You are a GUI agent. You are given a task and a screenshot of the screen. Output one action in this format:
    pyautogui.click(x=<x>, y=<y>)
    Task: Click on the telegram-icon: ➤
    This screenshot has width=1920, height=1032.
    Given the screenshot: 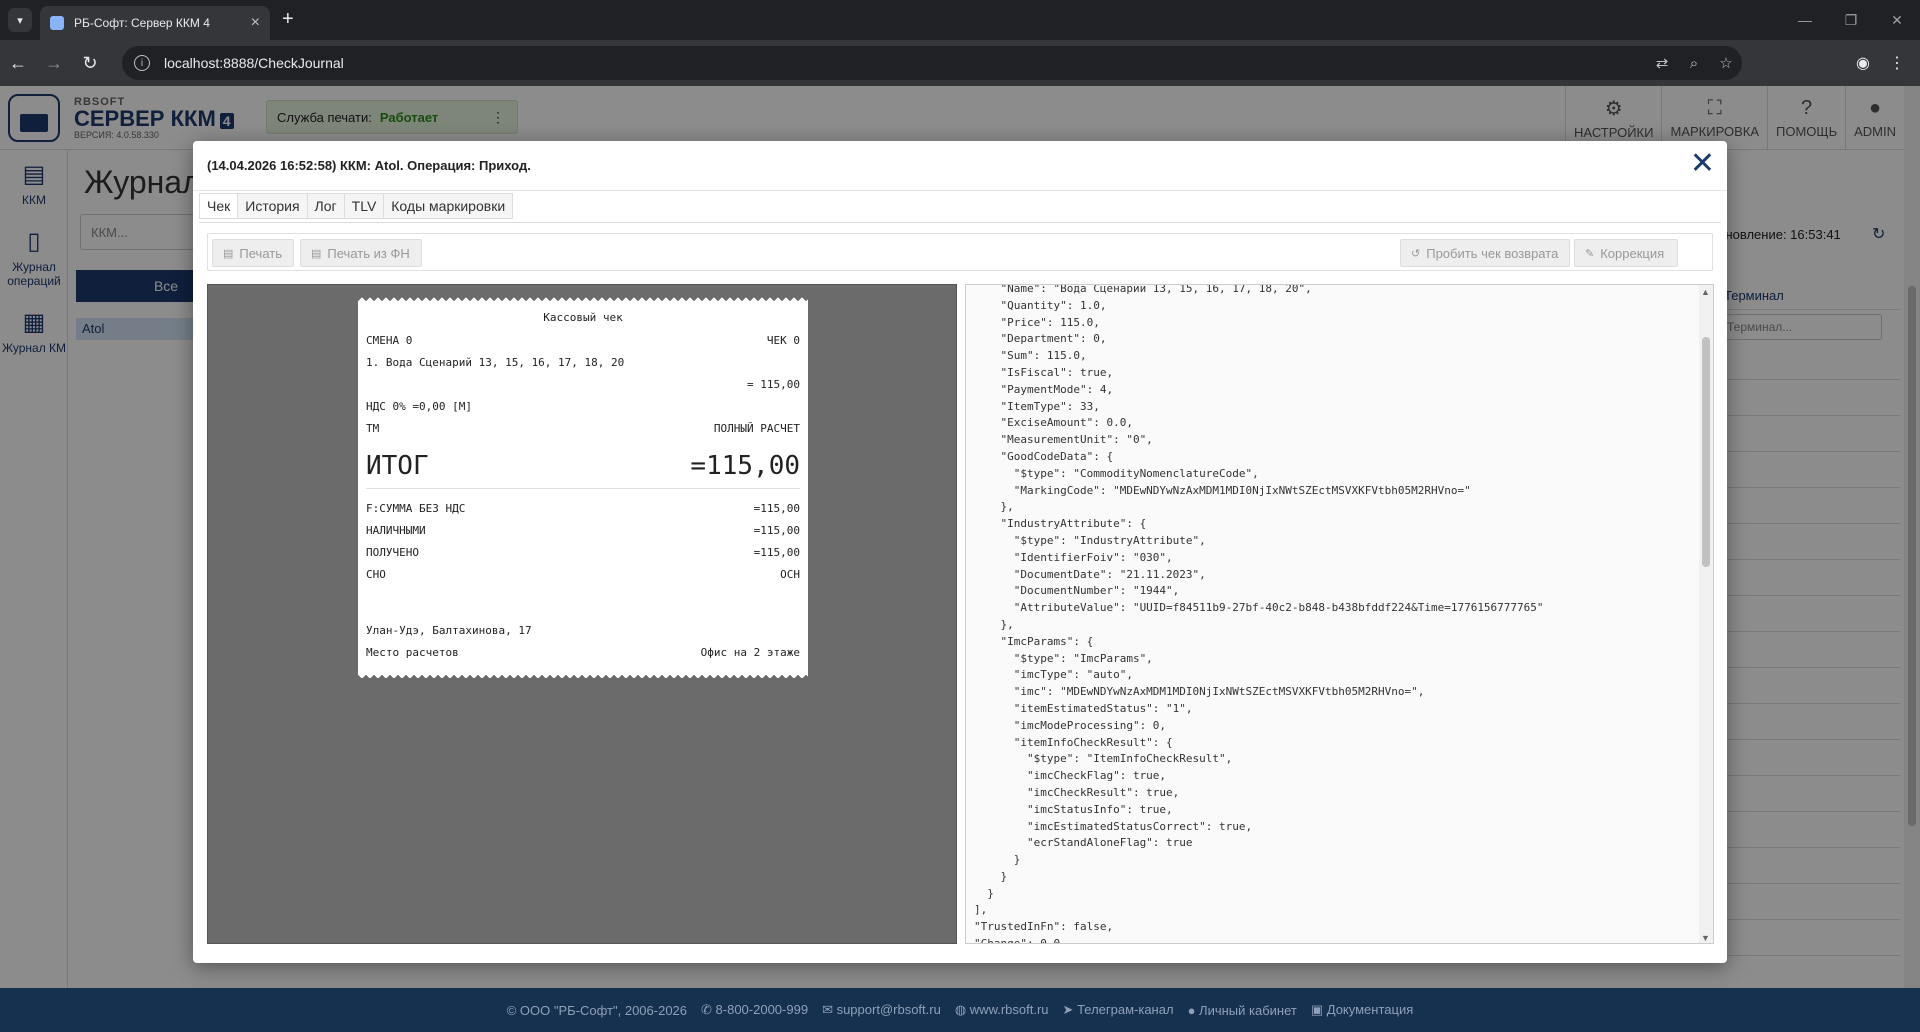 What is the action you would take?
    pyautogui.click(x=1070, y=1009)
    